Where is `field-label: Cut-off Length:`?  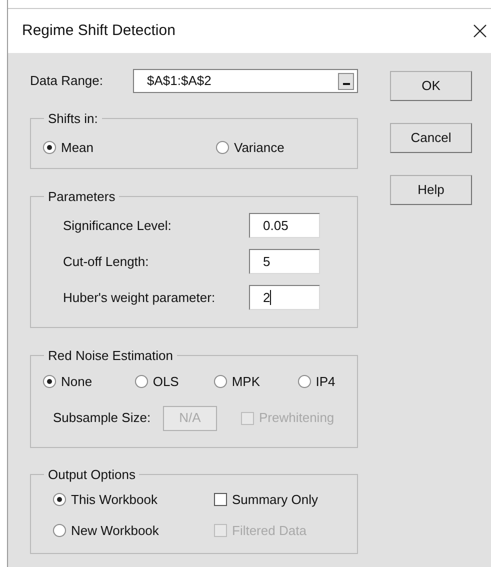
field-label: Cut-off Length: is located at coordinates (106, 261).